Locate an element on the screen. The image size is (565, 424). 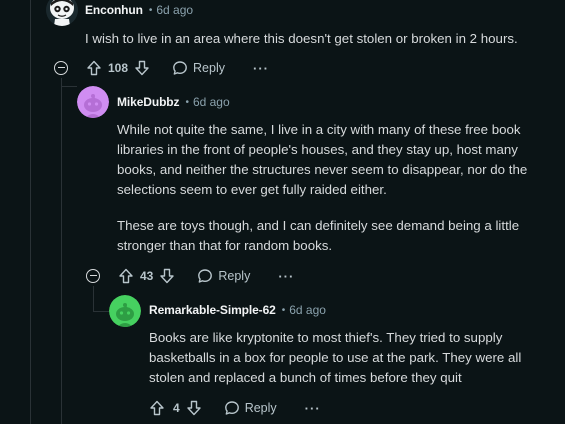
thread-line-level2 is located at coordinates (93, 299).